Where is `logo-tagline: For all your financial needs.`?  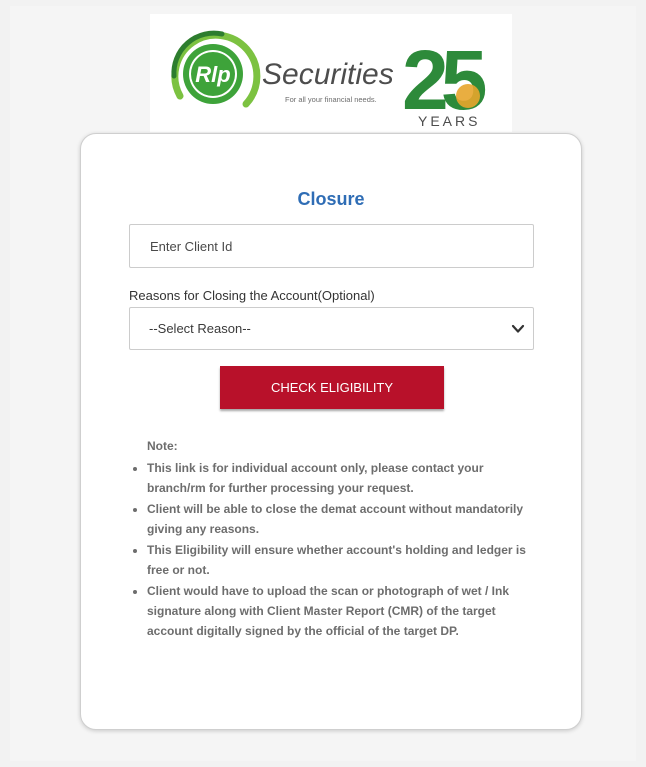 logo-tagline: For all your financial needs. is located at coordinates (331, 99).